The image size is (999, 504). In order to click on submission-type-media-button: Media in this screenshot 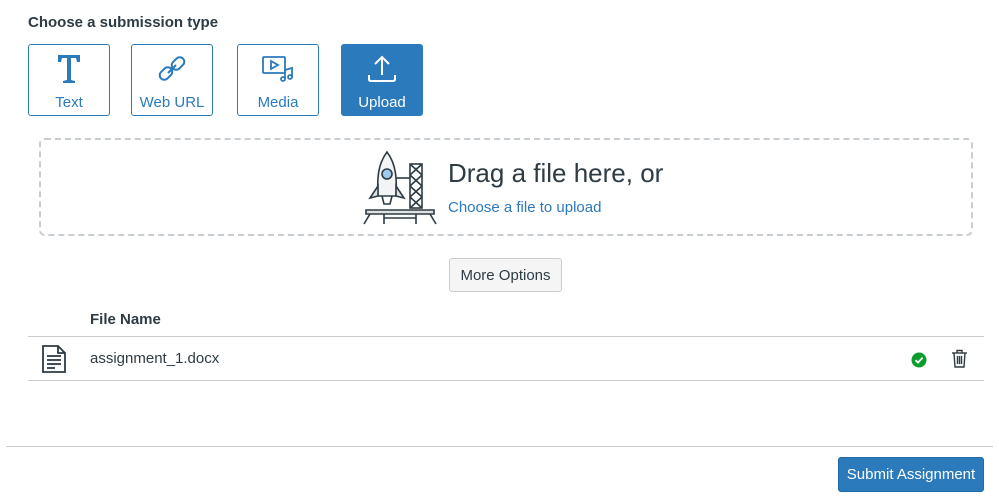, I will do `click(278, 80)`.